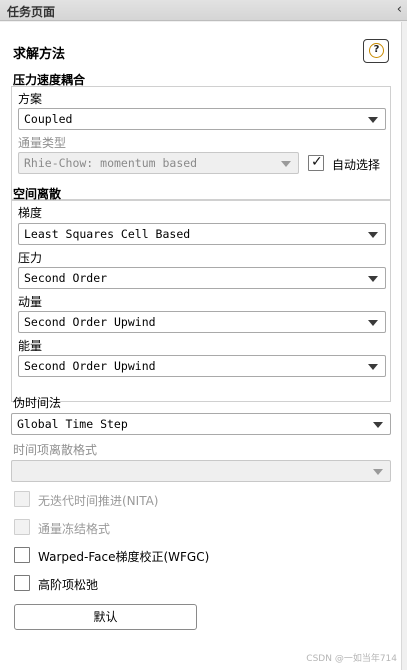 Image resolution: width=407 pixels, height=670 pixels. What do you see at coordinates (39, 54) in the screenshot?
I see `section-title: 求解方法` at bounding box center [39, 54].